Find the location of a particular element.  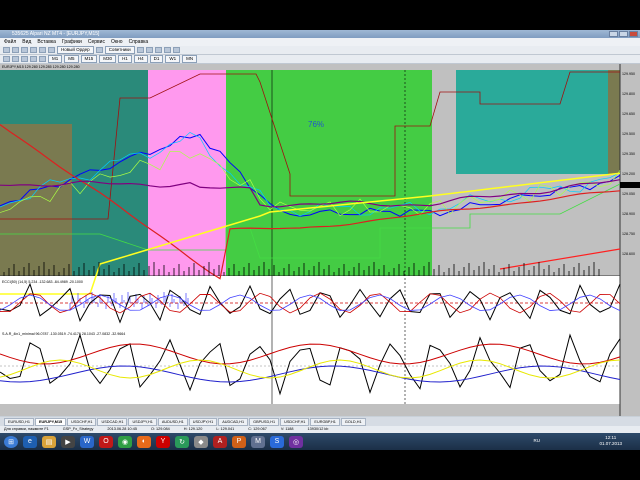

status-close: C: 129.067 is located at coordinates (257, 429).